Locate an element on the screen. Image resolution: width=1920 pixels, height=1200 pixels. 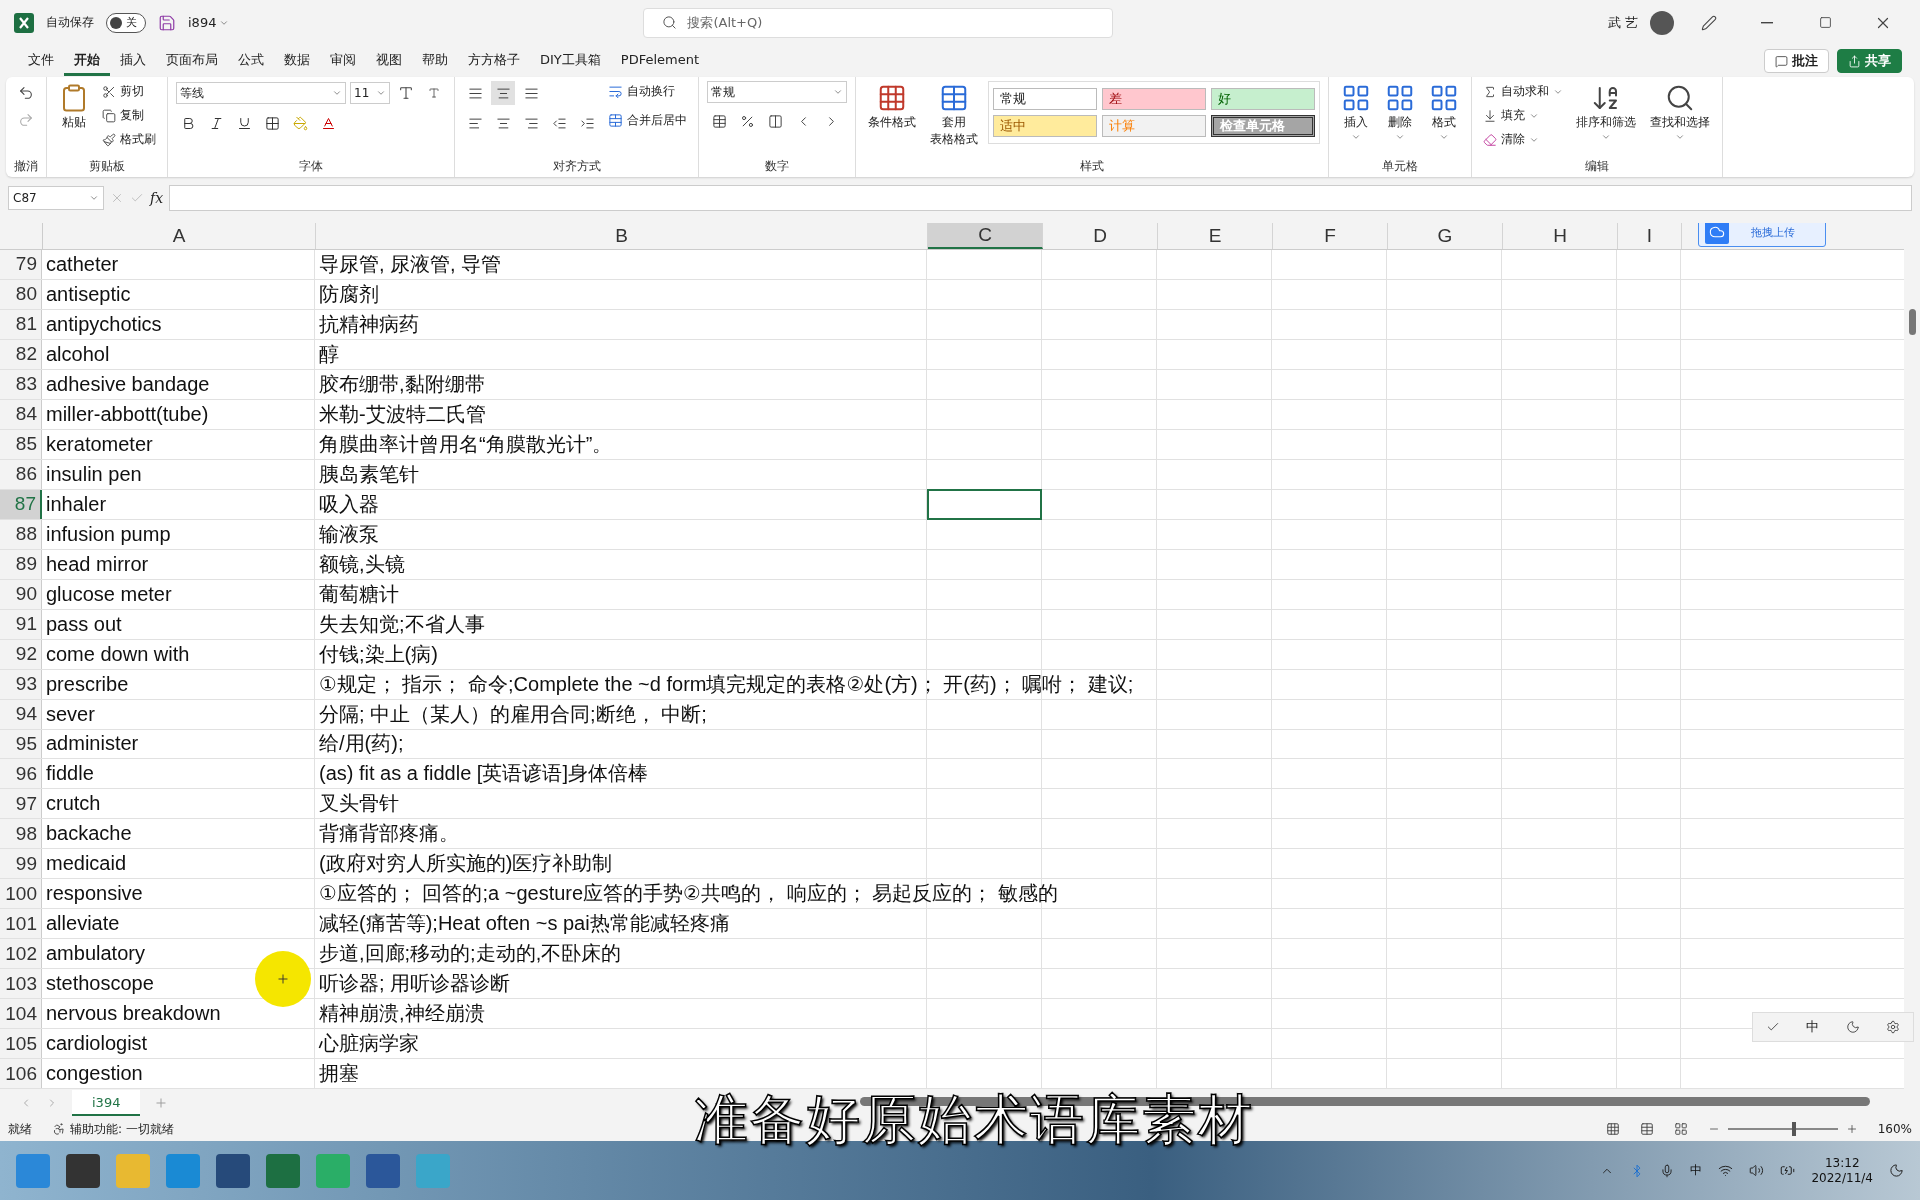
row-number: 80 is located at coordinates (21, 294).